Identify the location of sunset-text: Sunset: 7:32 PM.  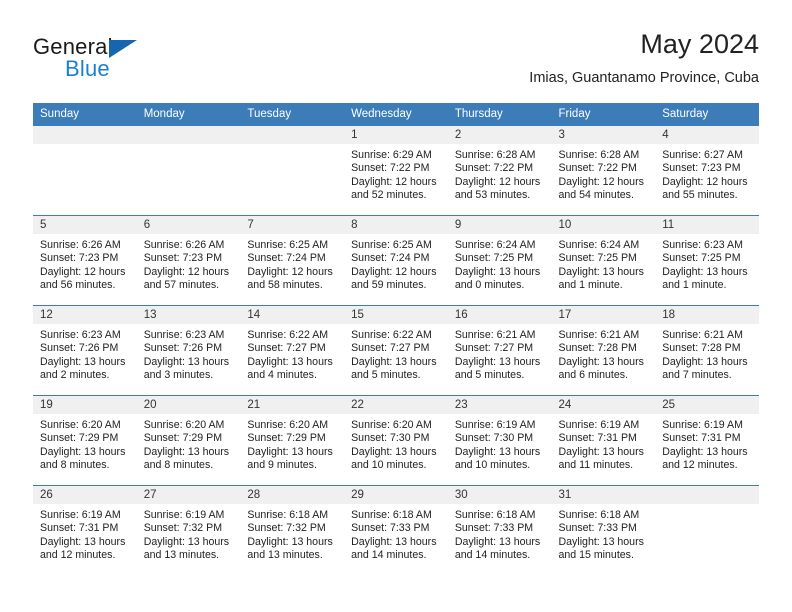
(183, 528).